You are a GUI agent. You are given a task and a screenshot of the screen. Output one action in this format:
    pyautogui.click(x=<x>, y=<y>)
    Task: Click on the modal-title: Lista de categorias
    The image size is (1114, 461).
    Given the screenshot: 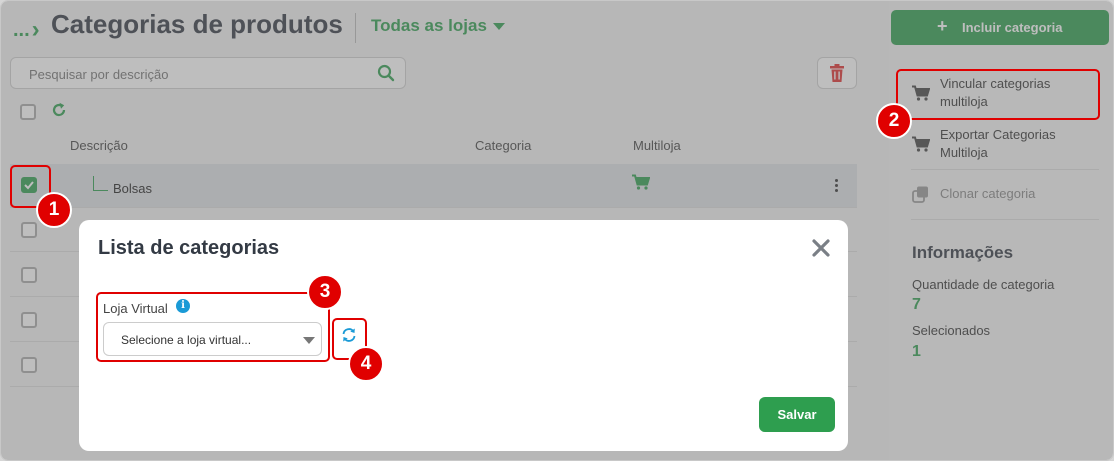 What is the action you would take?
    pyautogui.click(x=189, y=248)
    